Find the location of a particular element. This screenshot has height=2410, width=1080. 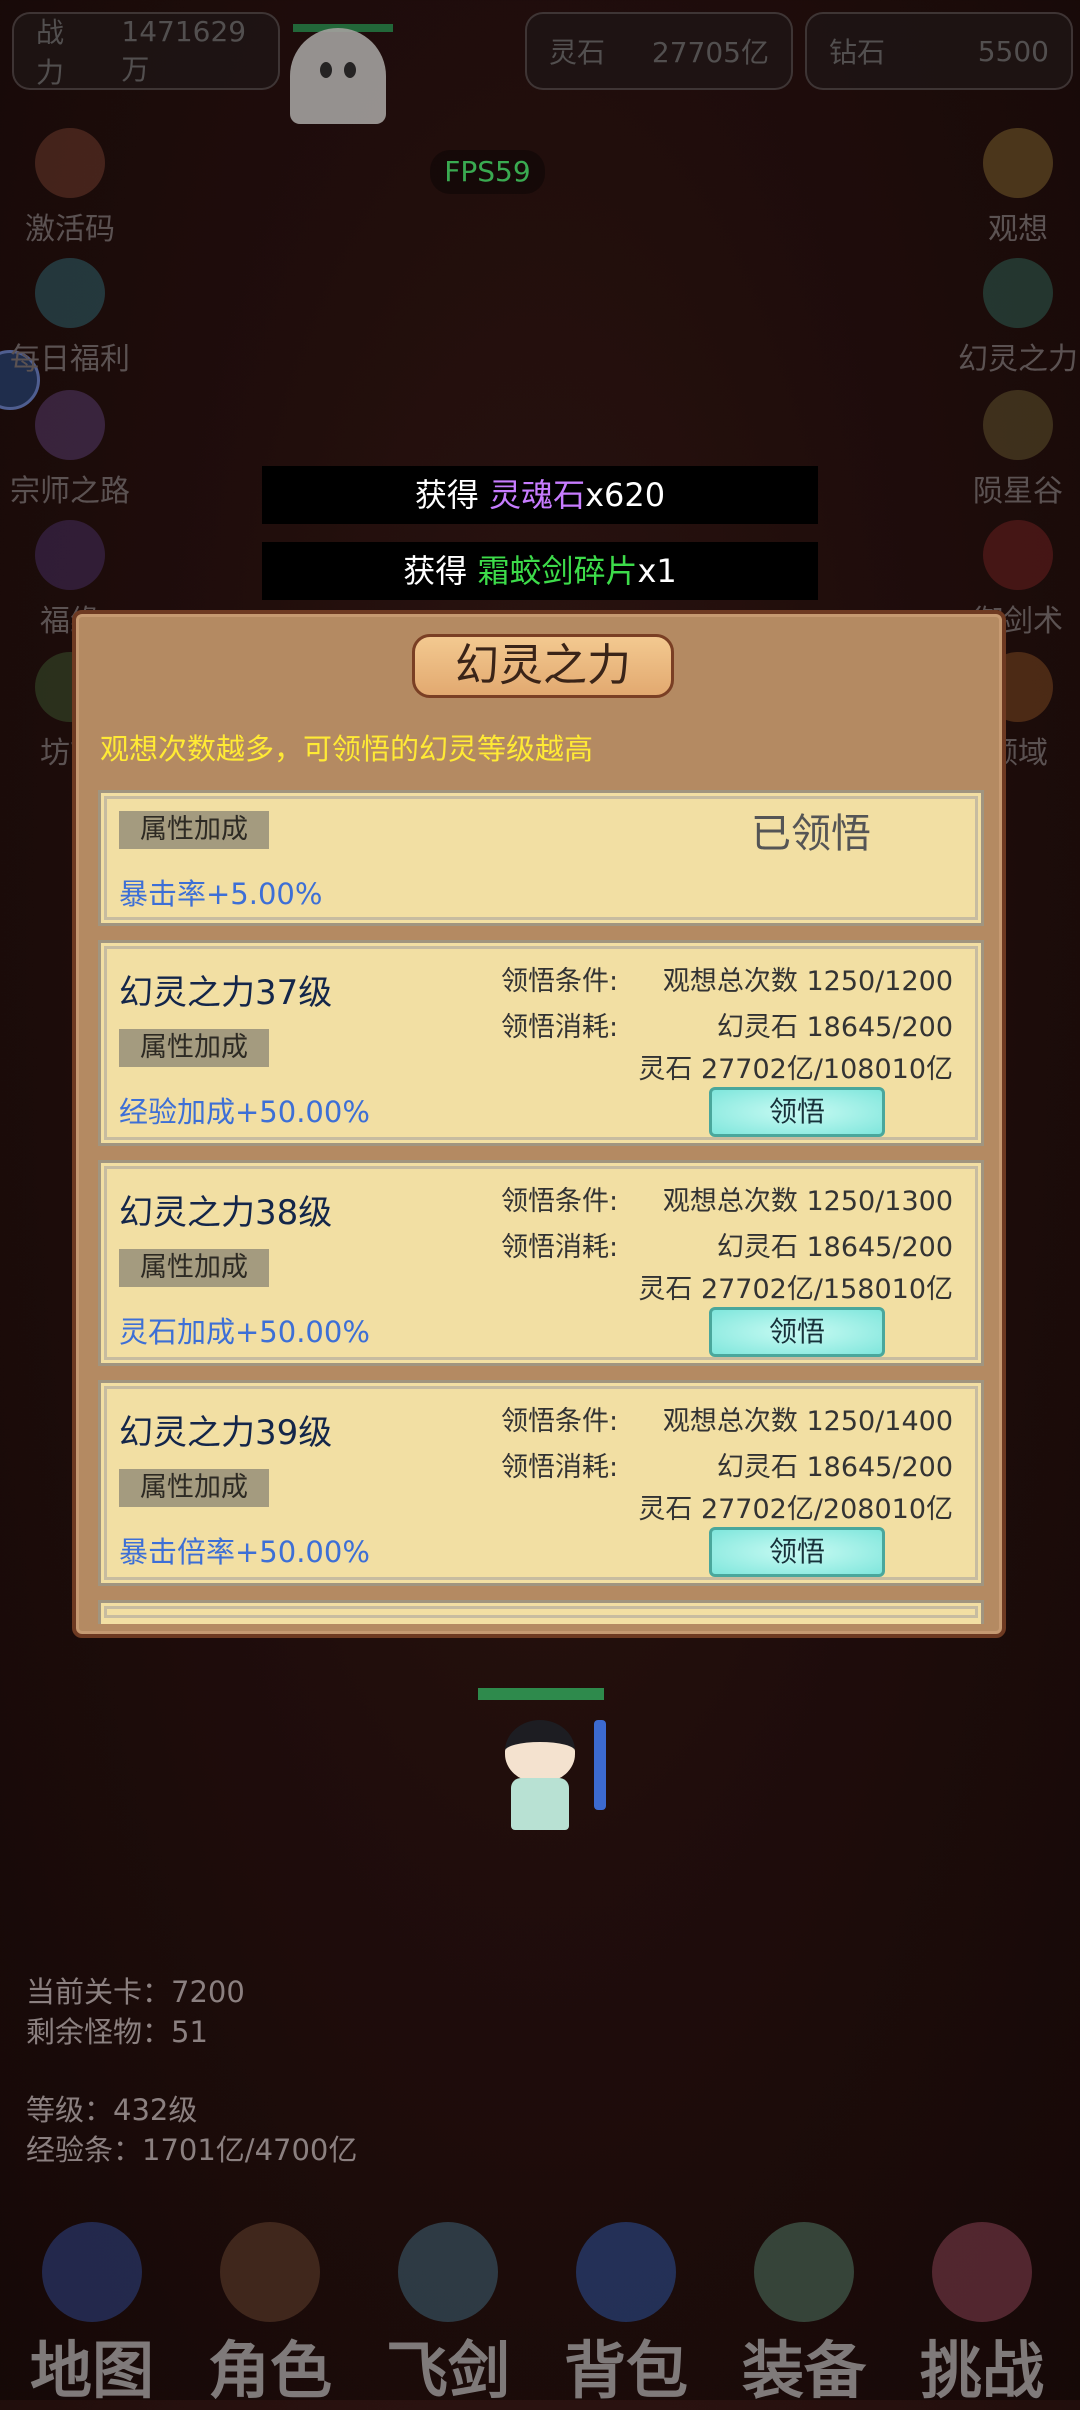

player-exp: 经验条：1701亿/4700亿 is located at coordinates (192, 2150).